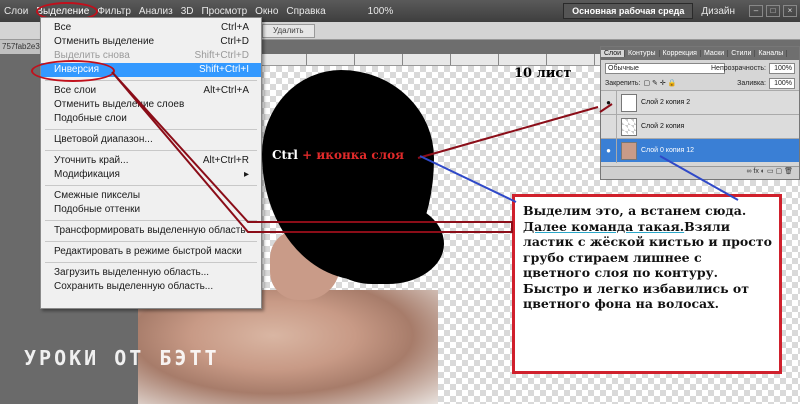  I want to click on tab-adjustments: Коррекция, so click(680, 53).